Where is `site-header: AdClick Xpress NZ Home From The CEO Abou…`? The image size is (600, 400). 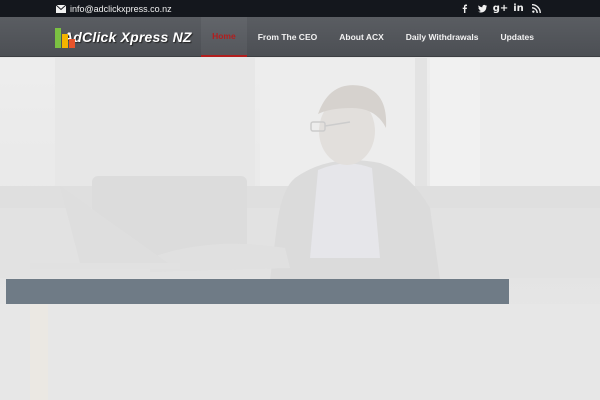
site-header: AdClick Xpress NZ Home From The CEO Abou… is located at coordinates (300, 37).